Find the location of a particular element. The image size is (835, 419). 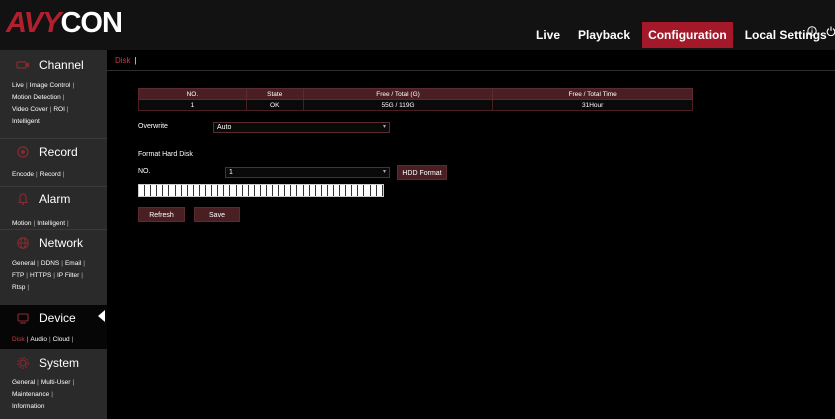

logo-accent-text: AVY is located at coordinates (33, 22).